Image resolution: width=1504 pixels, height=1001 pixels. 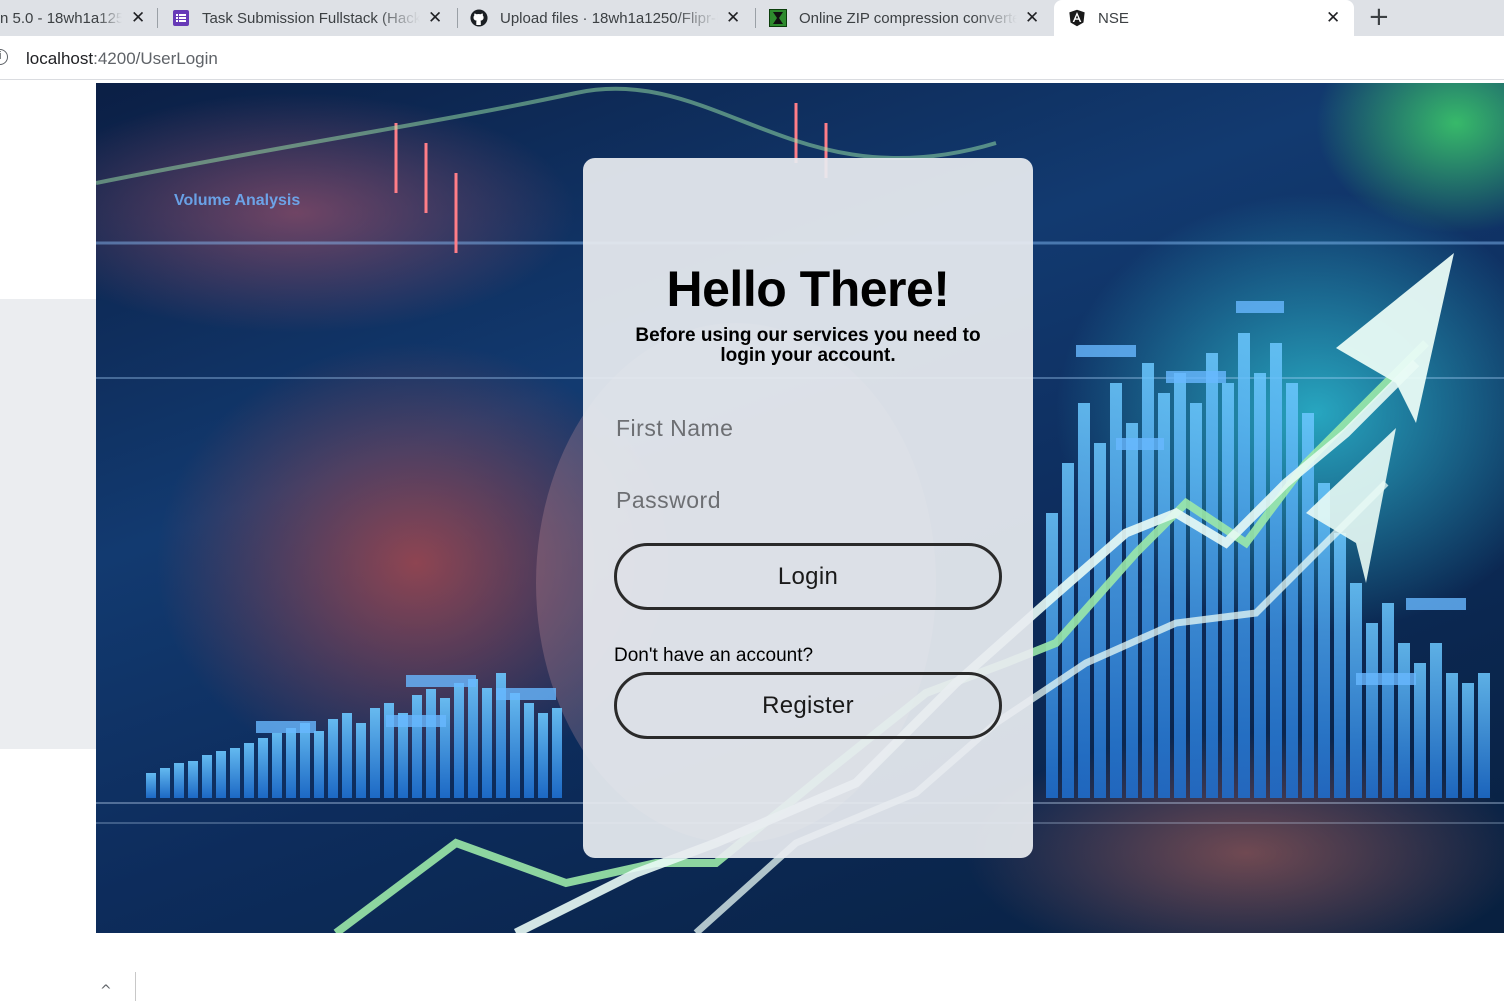 I want to click on tab-partial: n 5.0 - 18wh1a1250 ✕, so click(x=79, y=18).